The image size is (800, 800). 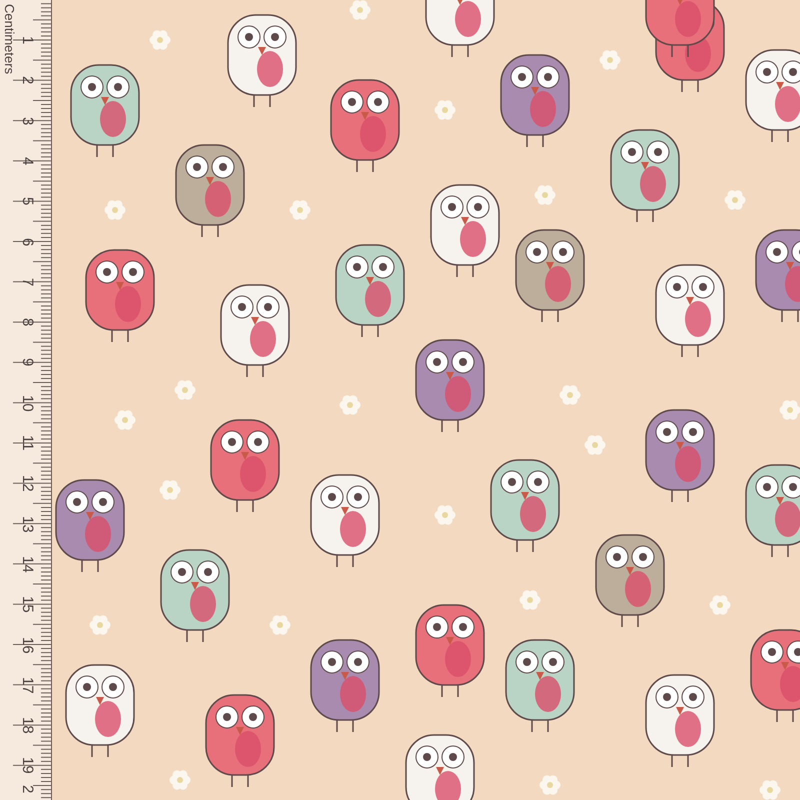 I want to click on ruler-number: 9, so click(x=27, y=362).